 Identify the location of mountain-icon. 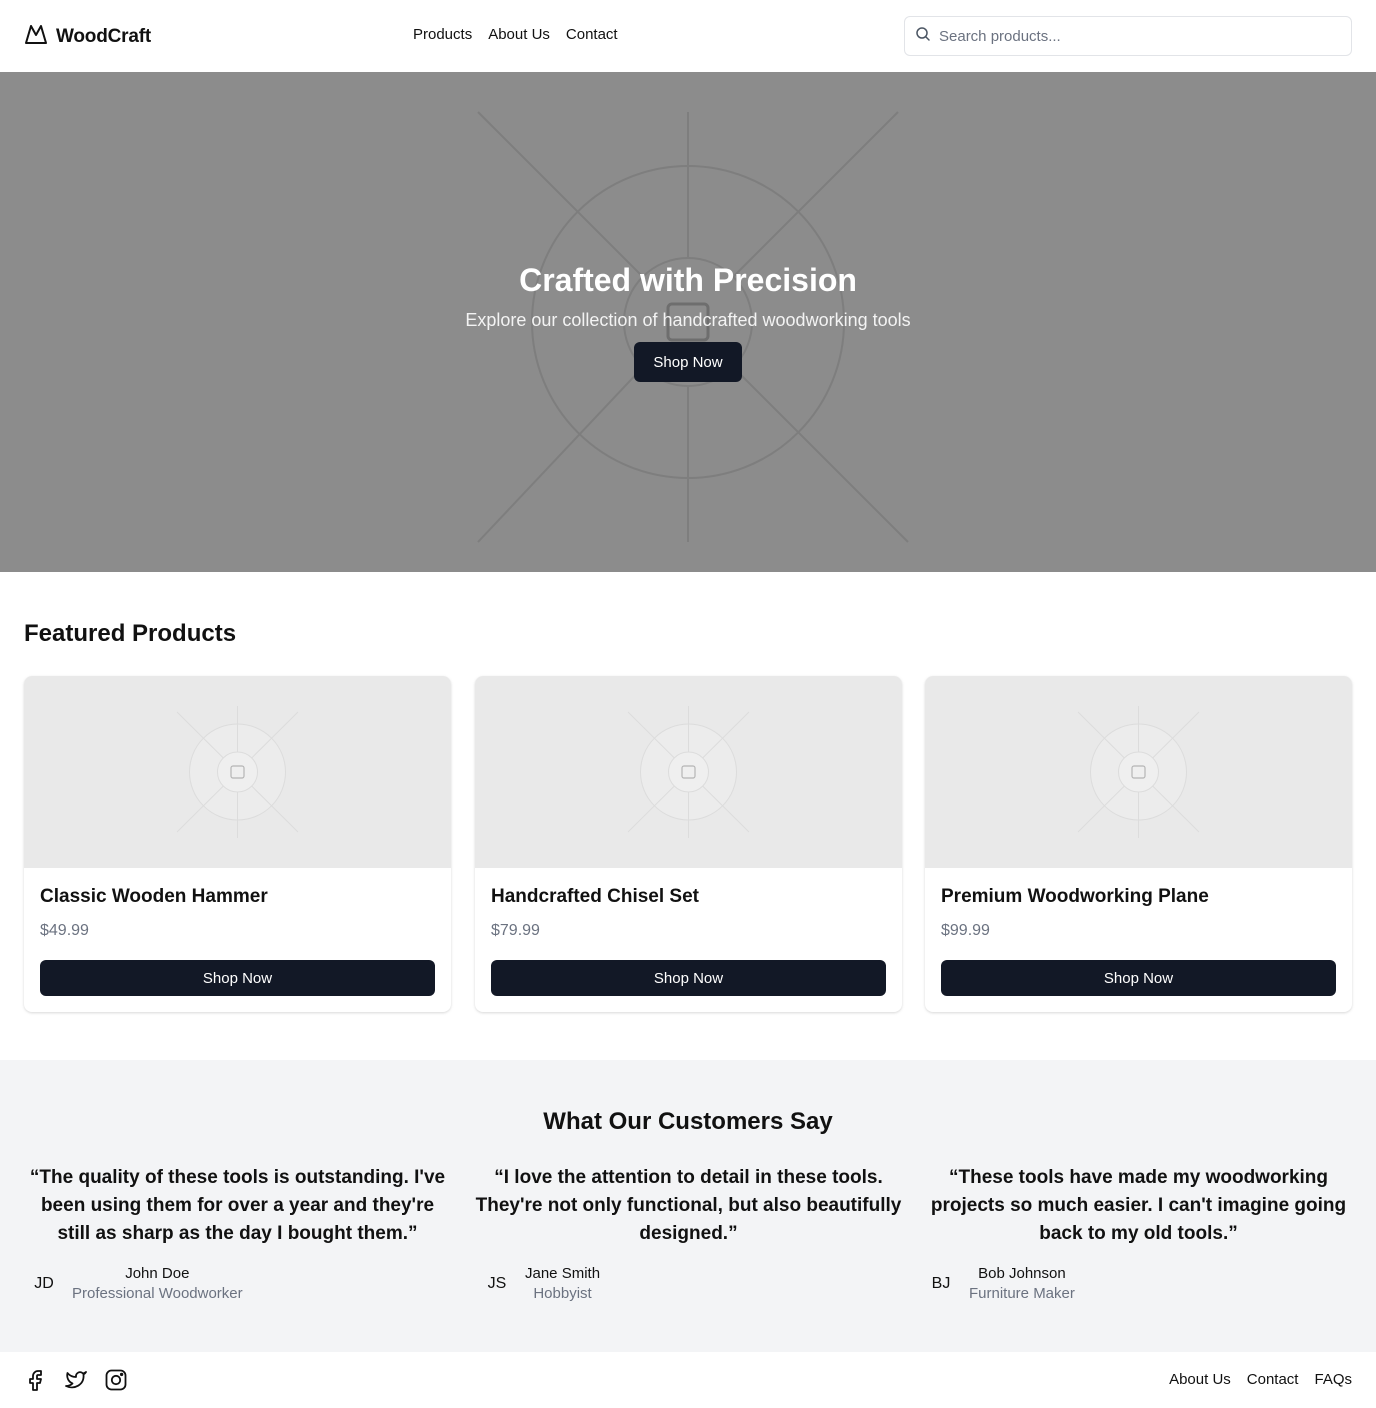
(36, 36).